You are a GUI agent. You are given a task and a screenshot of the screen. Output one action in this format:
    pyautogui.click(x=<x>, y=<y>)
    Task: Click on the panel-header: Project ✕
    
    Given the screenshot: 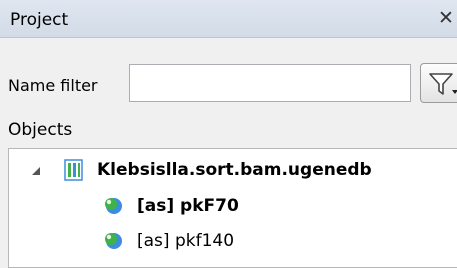 What is the action you would take?
    pyautogui.click(x=228, y=19)
    